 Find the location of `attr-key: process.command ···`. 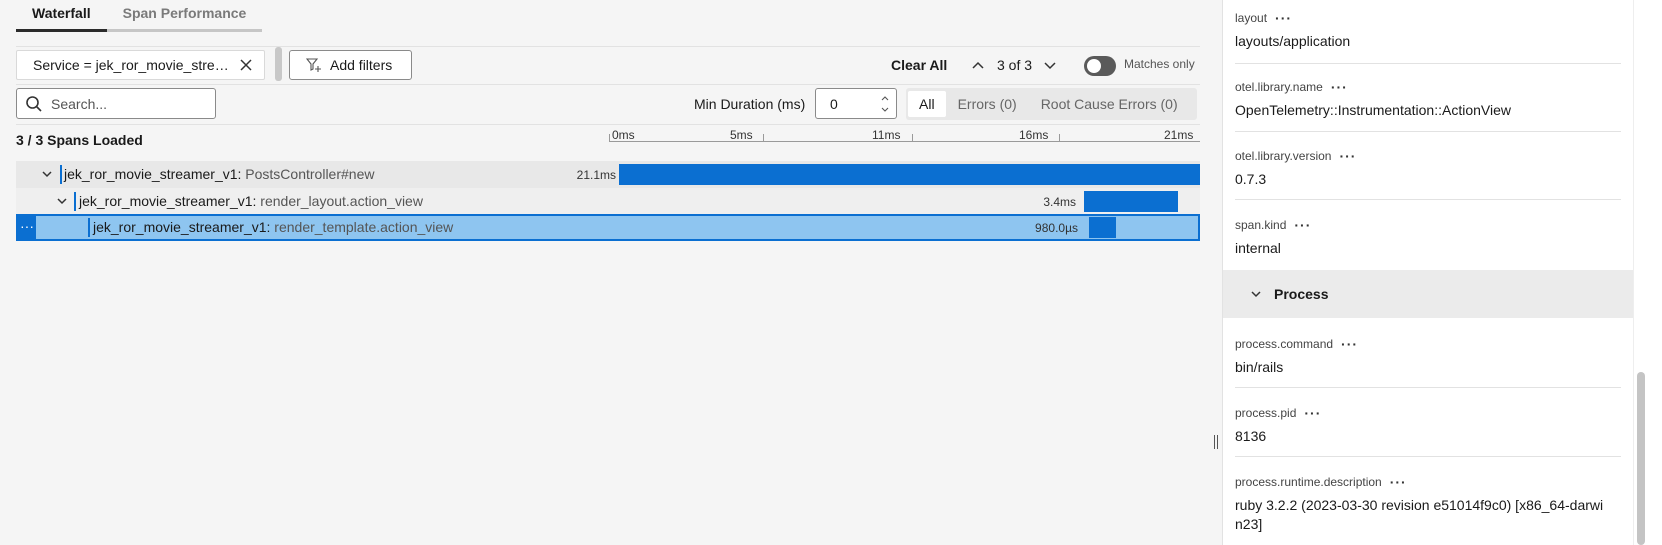

attr-key: process.command ··· is located at coordinates (1297, 344).